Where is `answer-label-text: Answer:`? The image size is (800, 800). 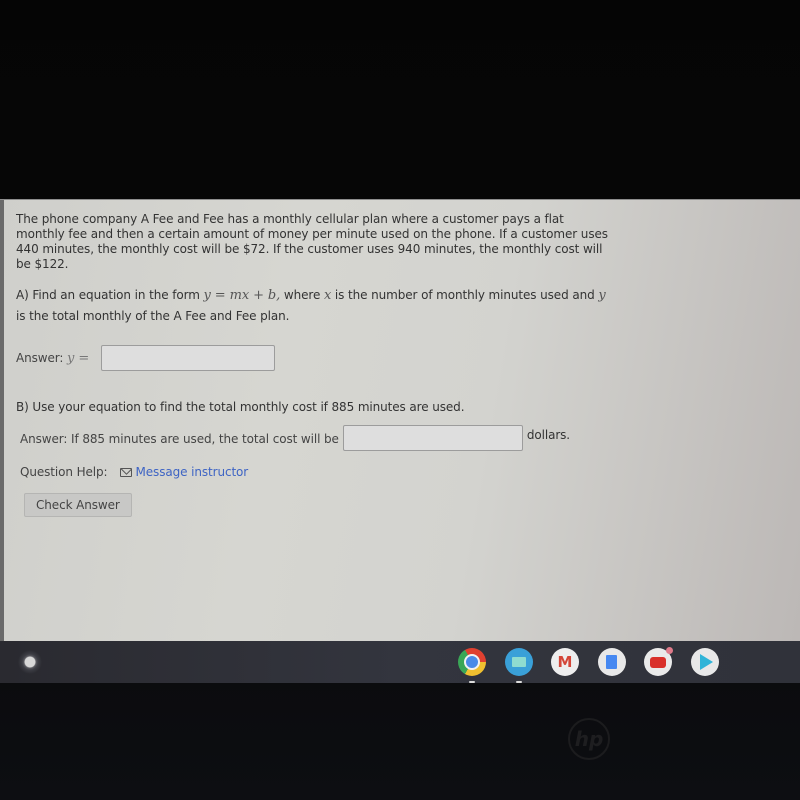
answer-label-text: Answer: is located at coordinates (42, 357).